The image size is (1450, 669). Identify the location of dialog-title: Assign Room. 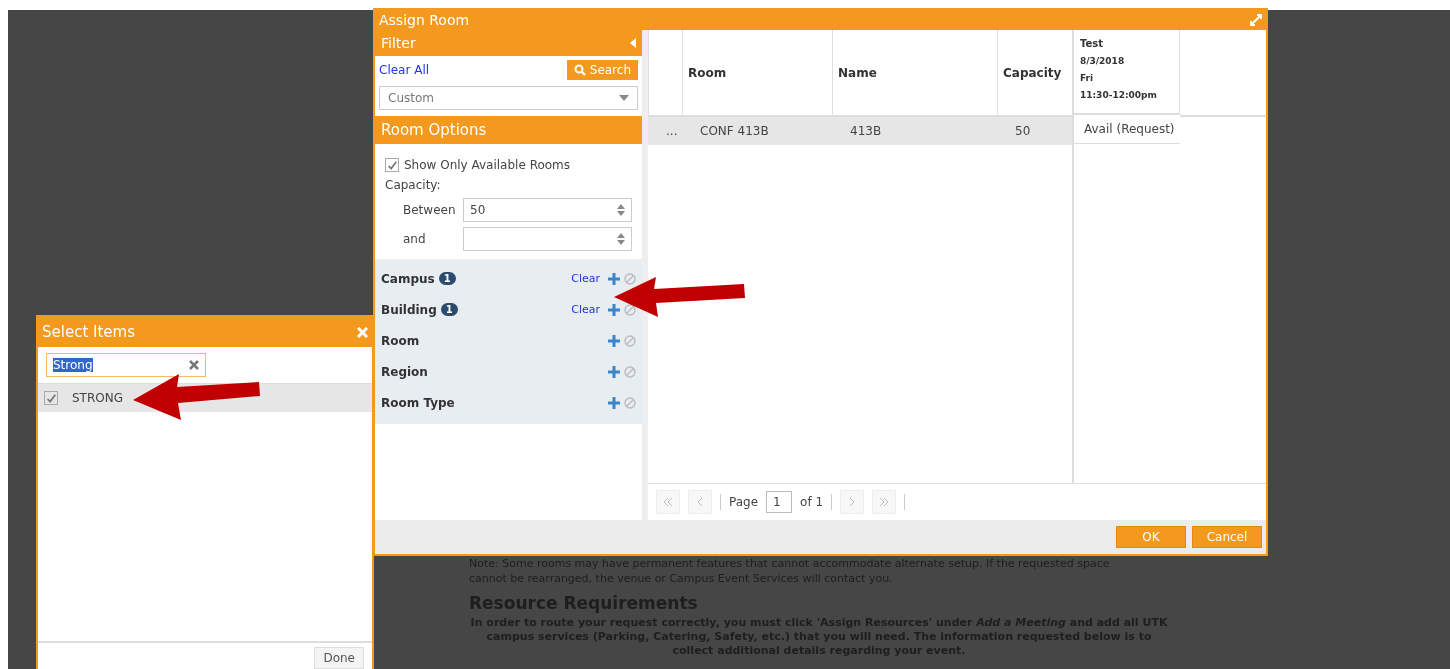
(424, 20).